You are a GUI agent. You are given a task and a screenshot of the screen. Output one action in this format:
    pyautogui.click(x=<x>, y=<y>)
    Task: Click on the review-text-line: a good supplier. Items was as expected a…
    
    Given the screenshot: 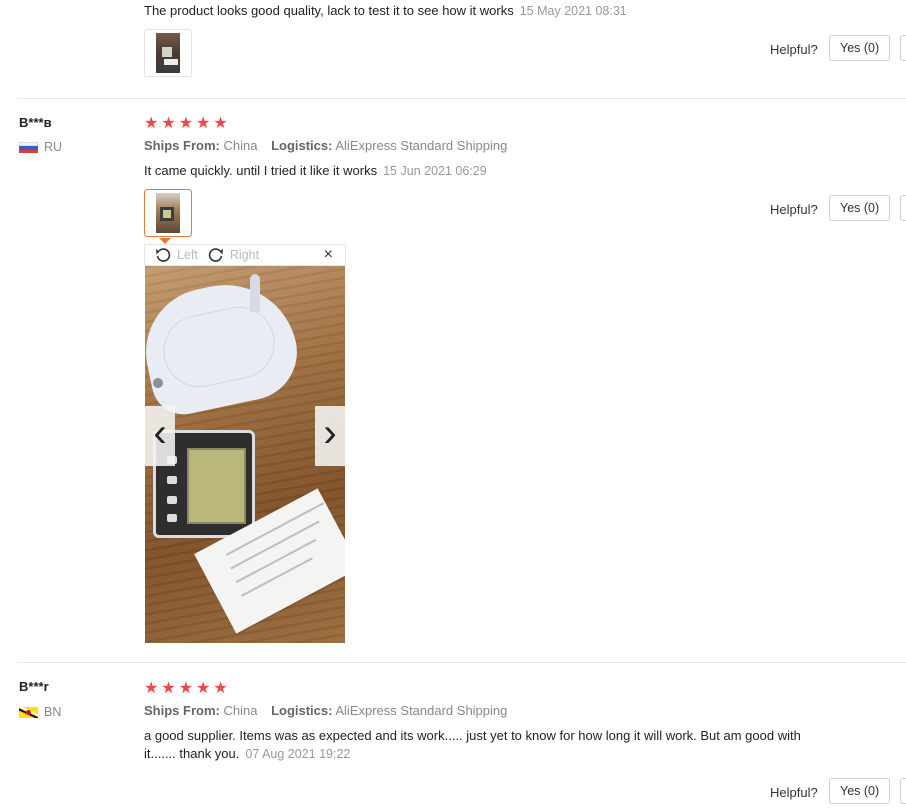 What is the action you would take?
    pyautogui.click(x=472, y=735)
    